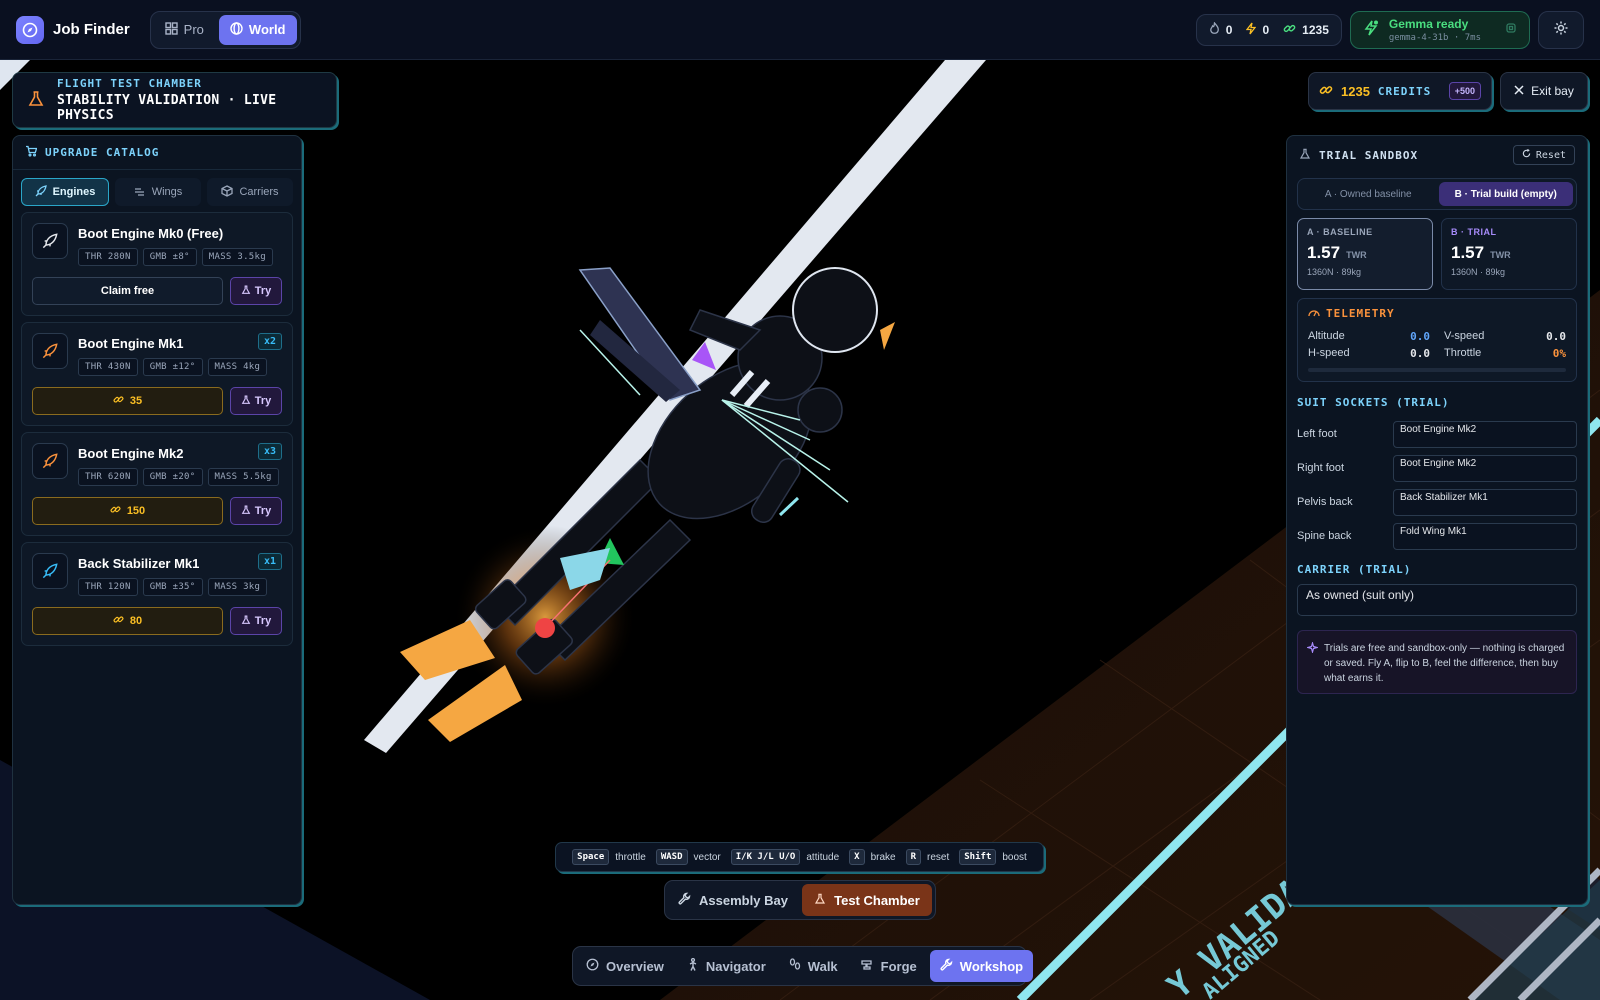 This screenshot has width=1600, height=1000. Describe the element at coordinates (127, 401) in the screenshot. I see `buy-button: 35` at that location.